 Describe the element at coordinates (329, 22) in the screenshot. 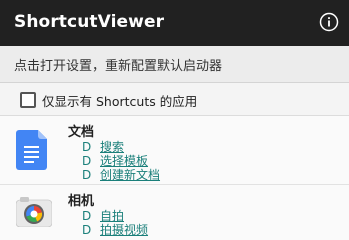

I see `info-icon` at that location.